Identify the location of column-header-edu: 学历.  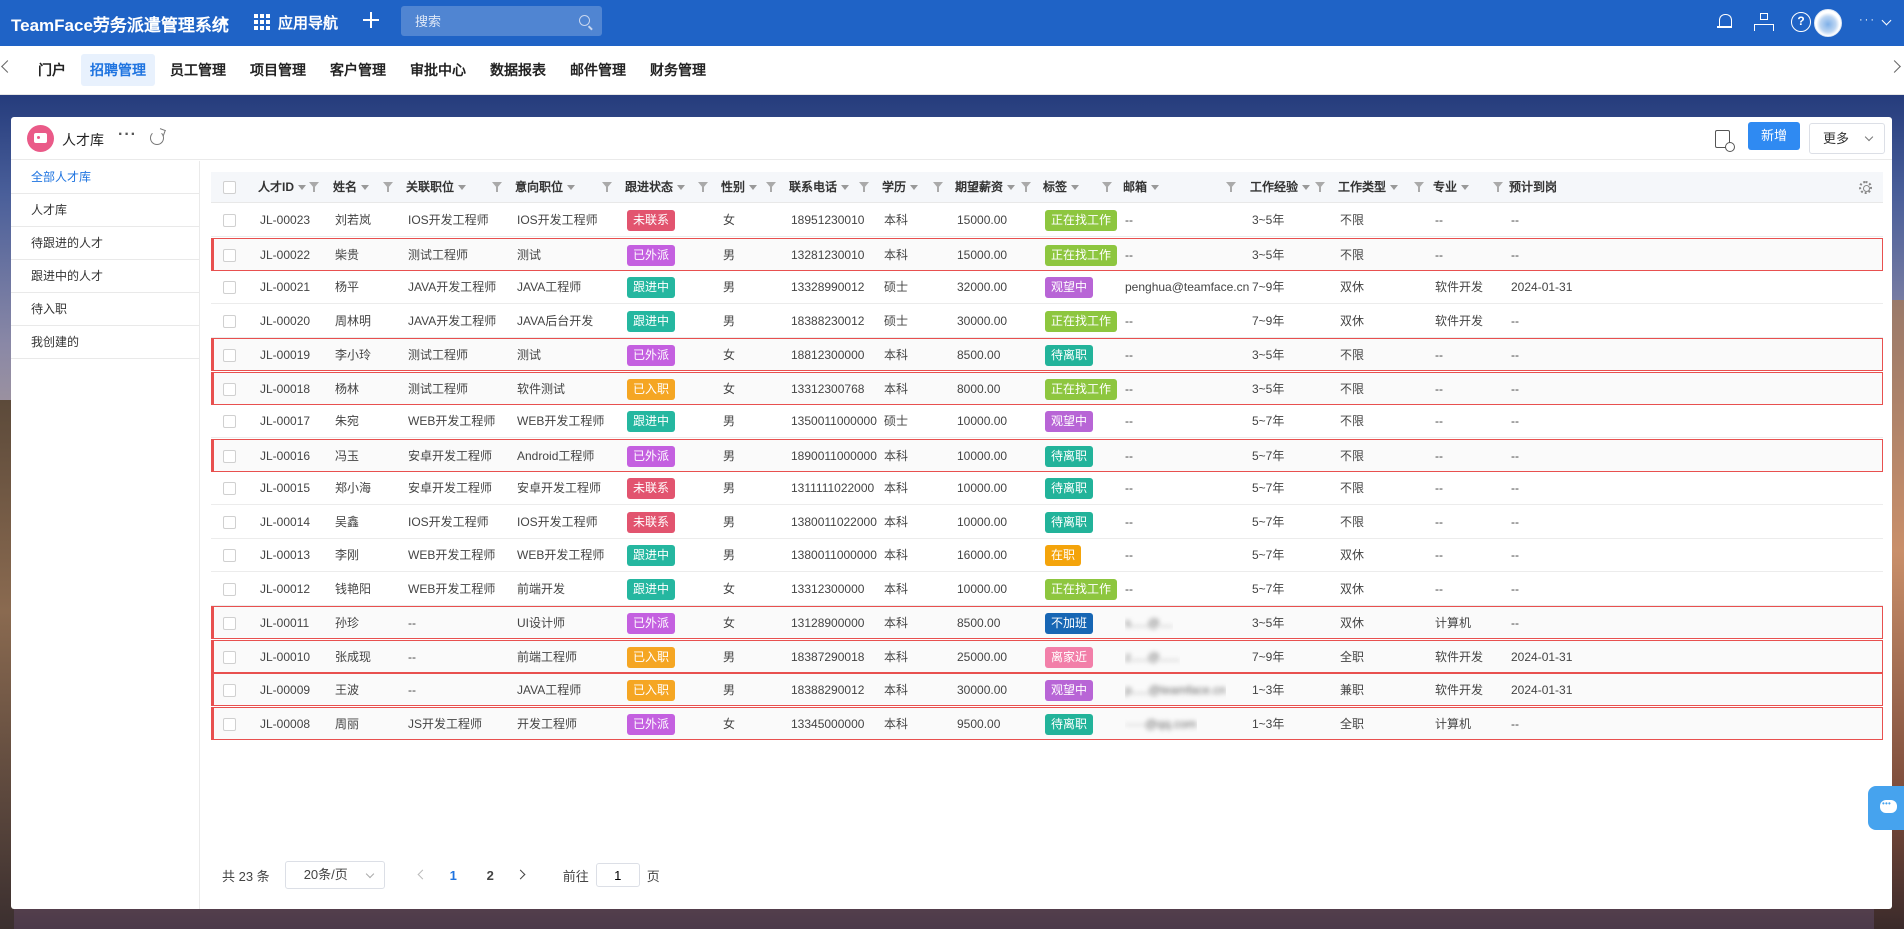
(900, 187).